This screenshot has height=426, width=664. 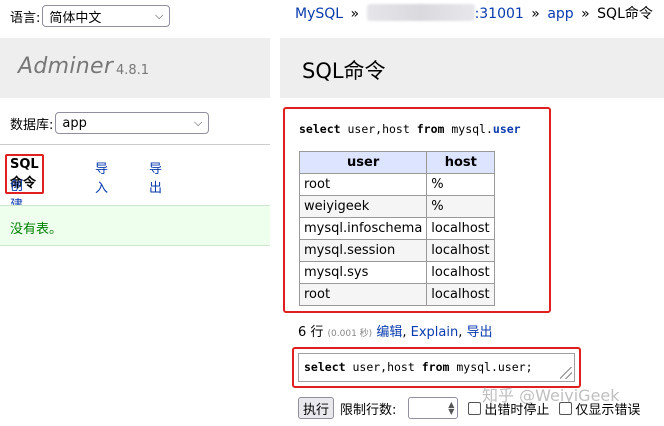 I want to click on executed-query: select user,host from mysql.user, so click(x=410, y=129).